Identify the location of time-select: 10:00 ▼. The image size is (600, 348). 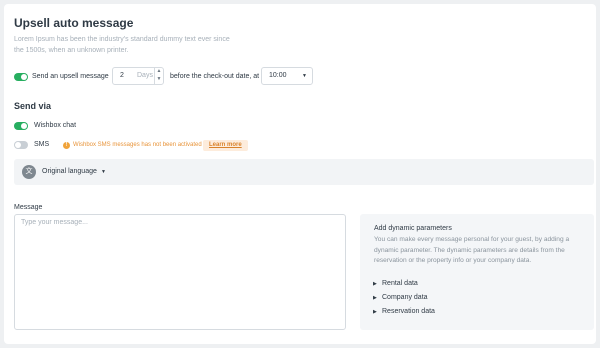
(287, 76).